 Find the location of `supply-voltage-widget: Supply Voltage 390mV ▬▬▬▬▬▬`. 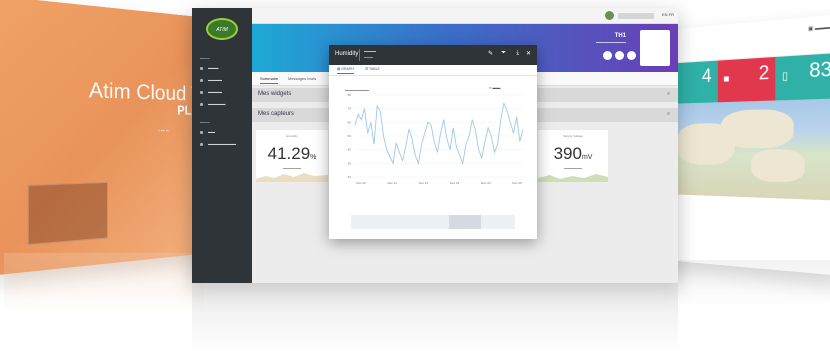

supply-voltage-widget: Supply Voltage 390mV ▬▬▬▬▬▬ is located at coordinates (573, 156).